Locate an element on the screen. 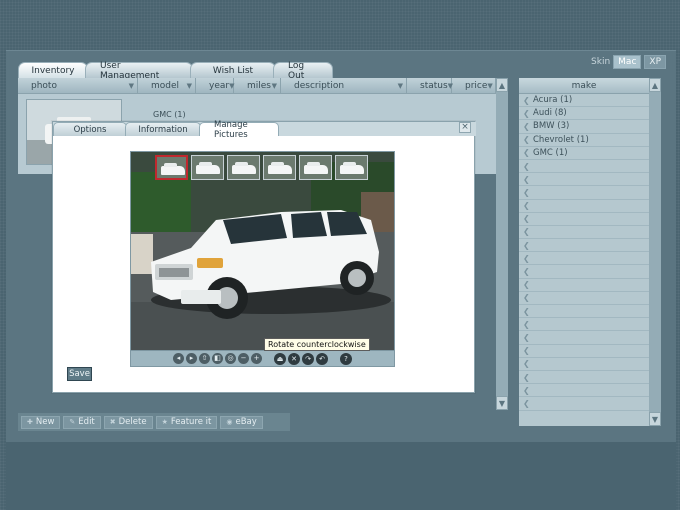 The width and height of the screenshot is (680, 510). close-icon: × is located at coordinates (465, 127).